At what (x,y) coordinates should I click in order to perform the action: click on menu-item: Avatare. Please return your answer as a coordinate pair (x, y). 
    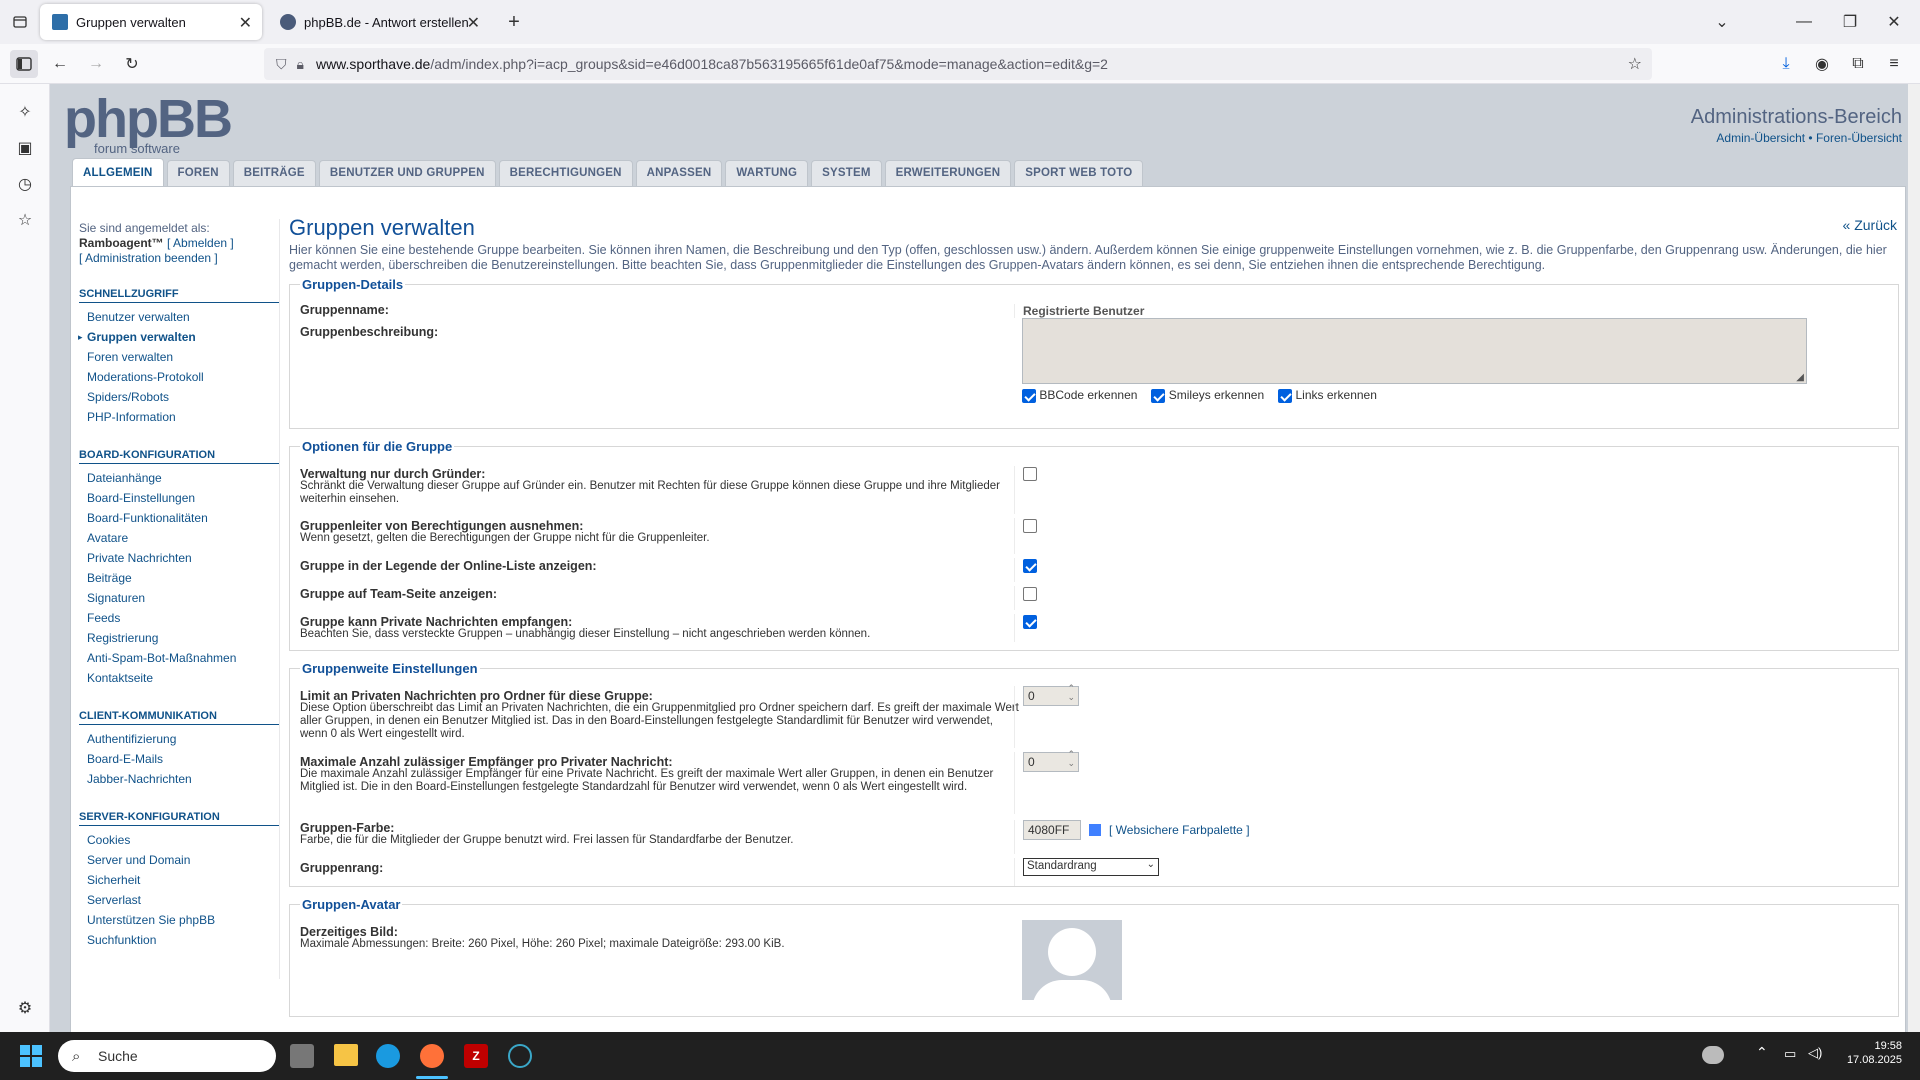
    Looking at the image, I should click on (179, 538).